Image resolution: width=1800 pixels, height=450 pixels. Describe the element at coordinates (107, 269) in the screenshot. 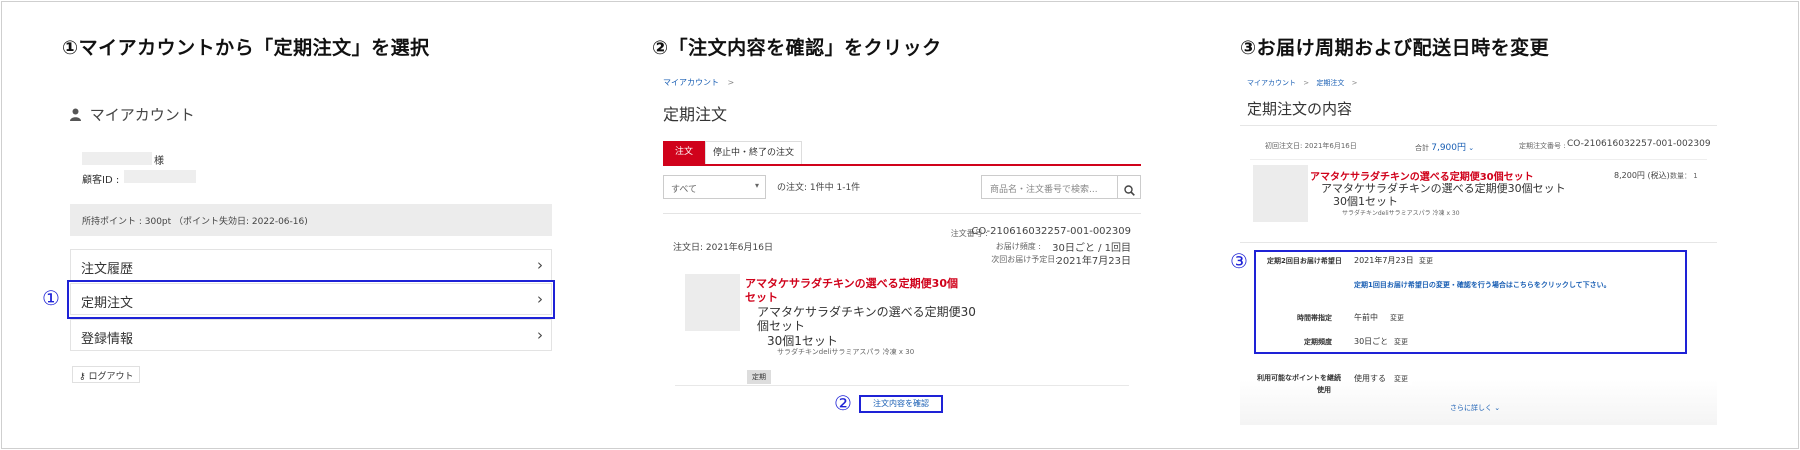

I see `menu-order-history-label: 注文履歴` at that location.